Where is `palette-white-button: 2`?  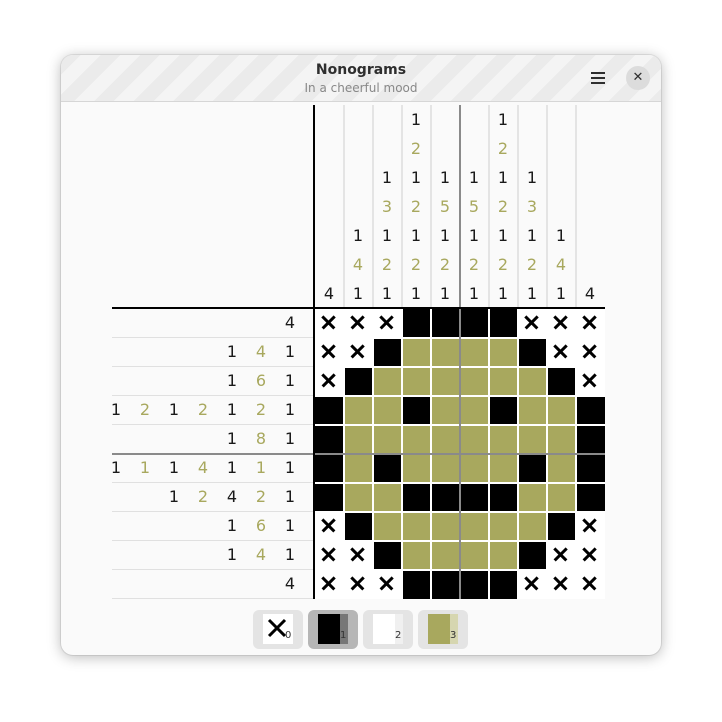
palette-white-button: 2 is located at coordinates (388, 629).